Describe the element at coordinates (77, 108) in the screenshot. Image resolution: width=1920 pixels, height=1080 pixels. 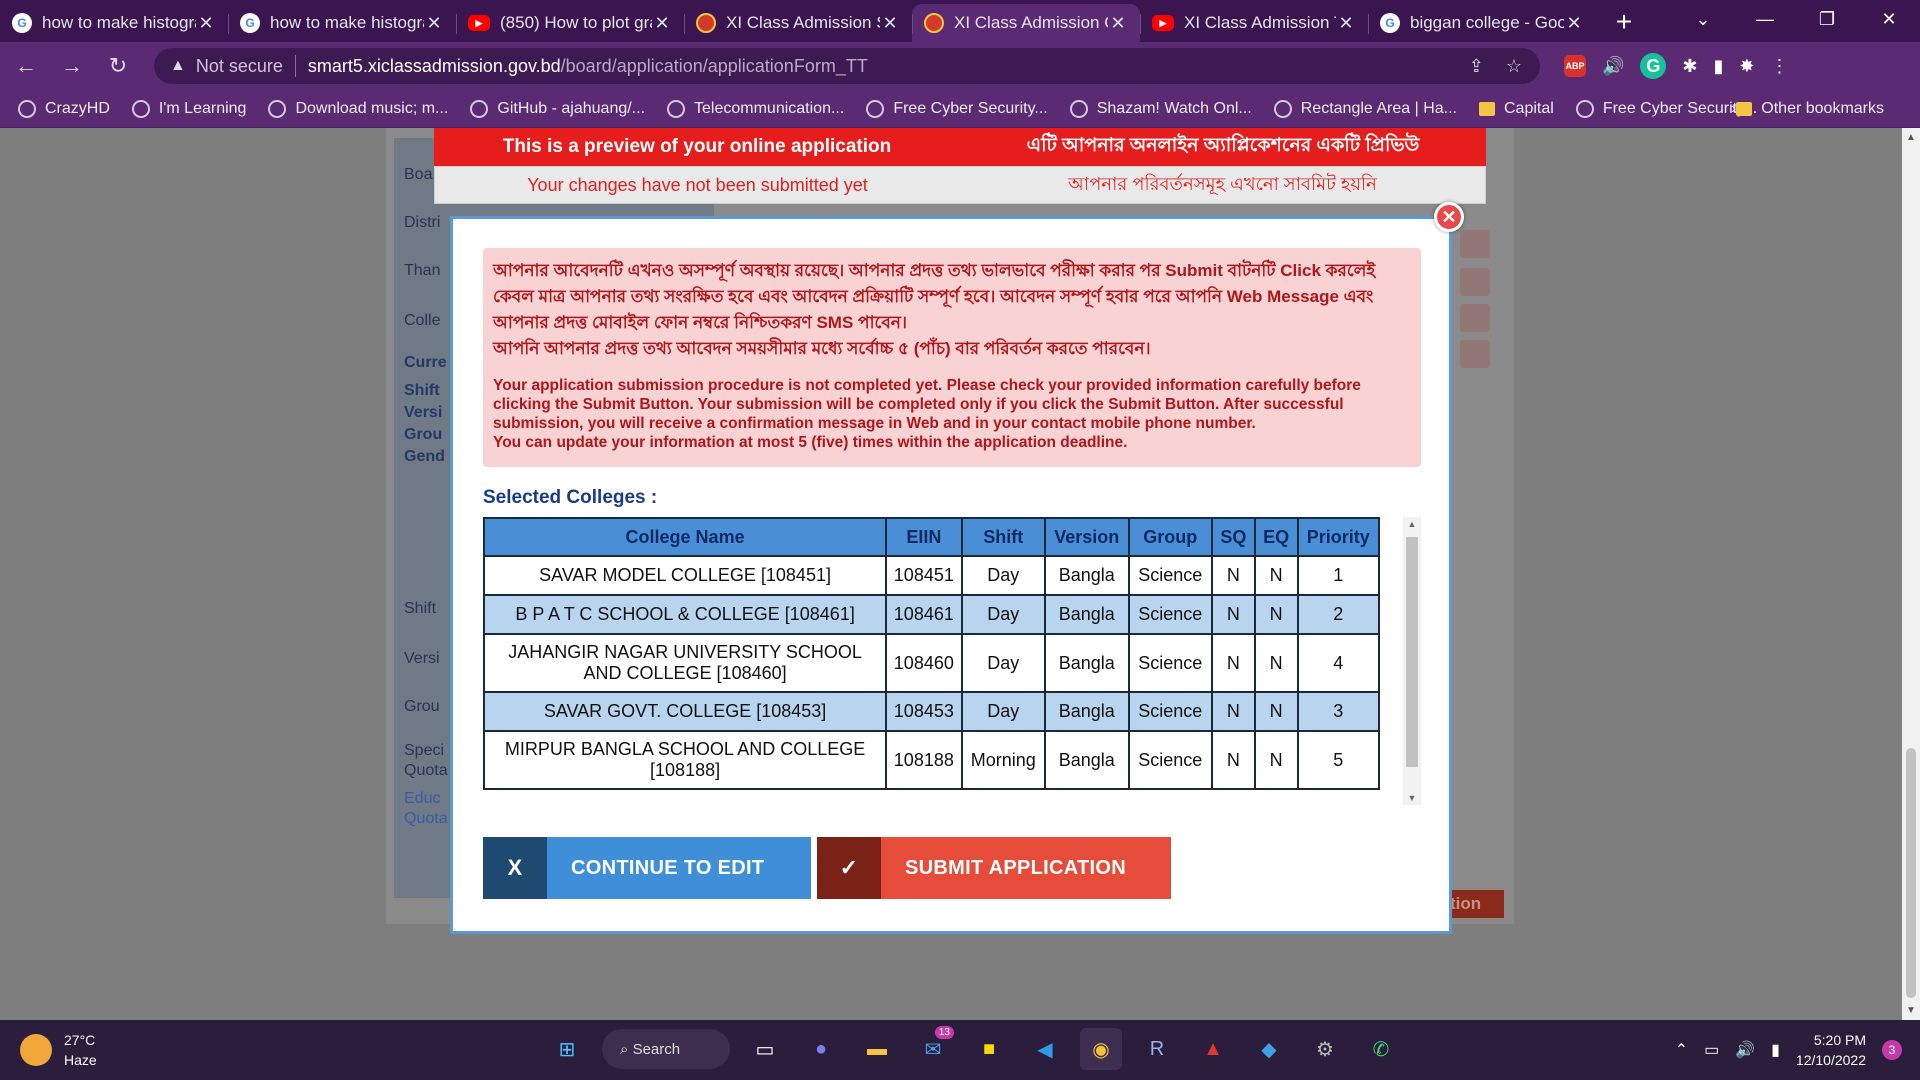
I see `bookmark-label: CrazyHD` at that location.